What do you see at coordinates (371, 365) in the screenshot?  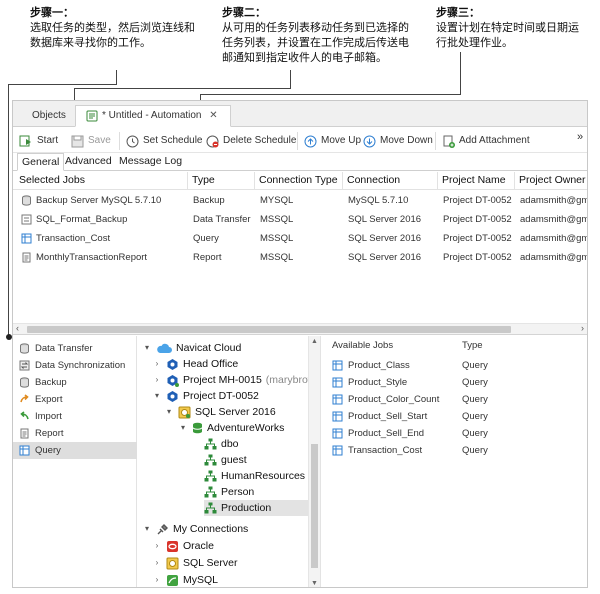 I see `available-job-item: Product_Class` at bounding box center [371, 365].